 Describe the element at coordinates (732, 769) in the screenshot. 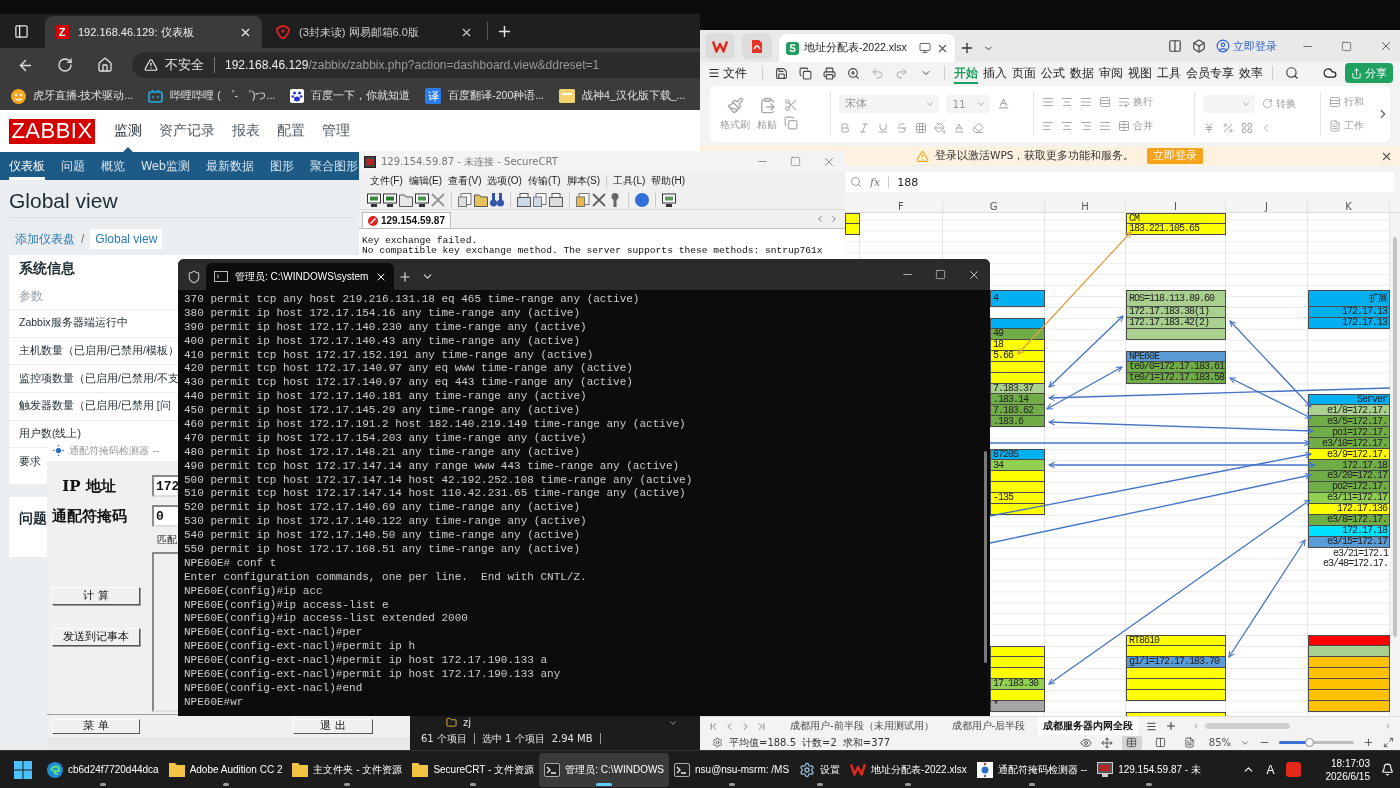

I see `taskbar-app: nsu@nsu-msrm: /MS` at that location.